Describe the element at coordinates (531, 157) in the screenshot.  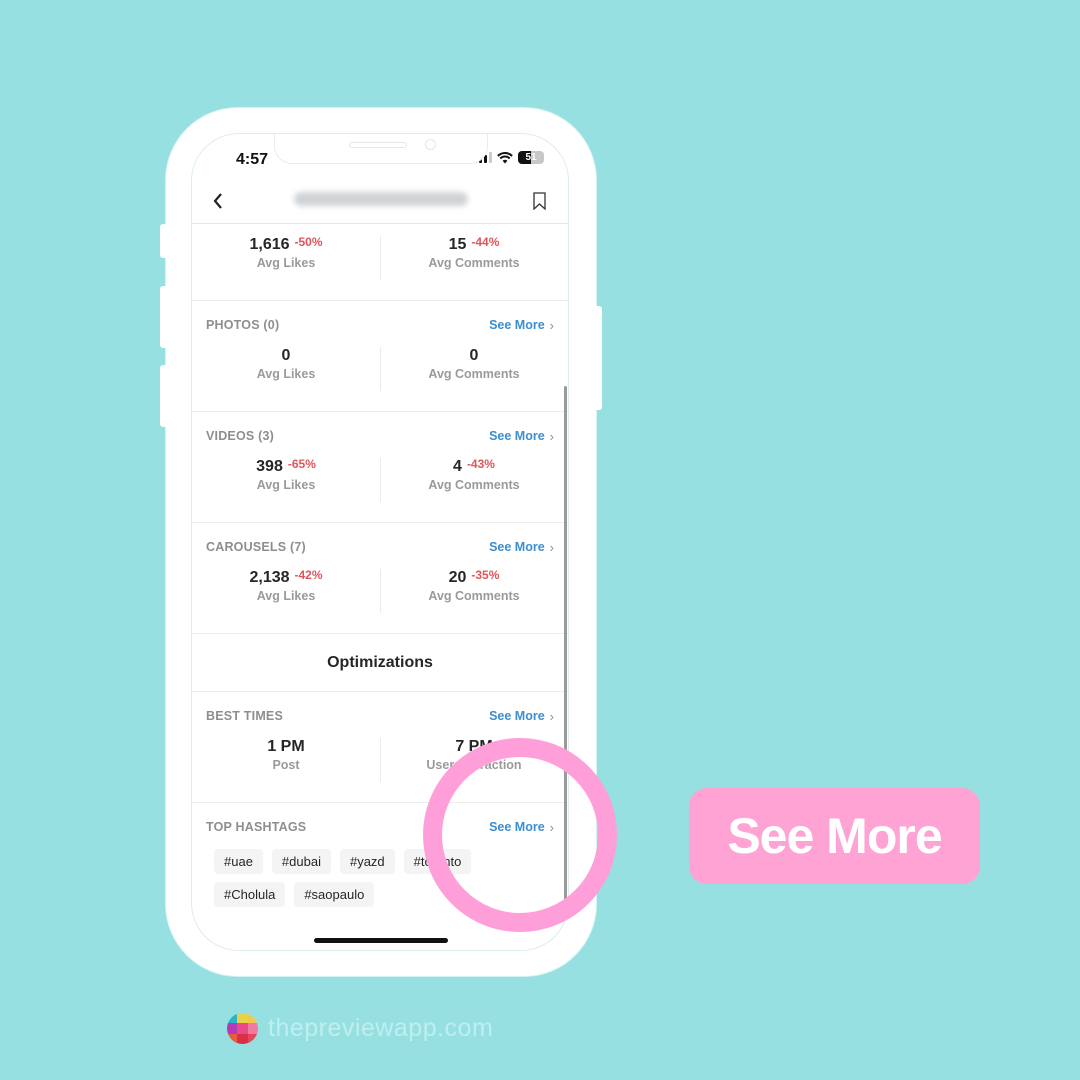
I see `battery-icon: 51` at that location.